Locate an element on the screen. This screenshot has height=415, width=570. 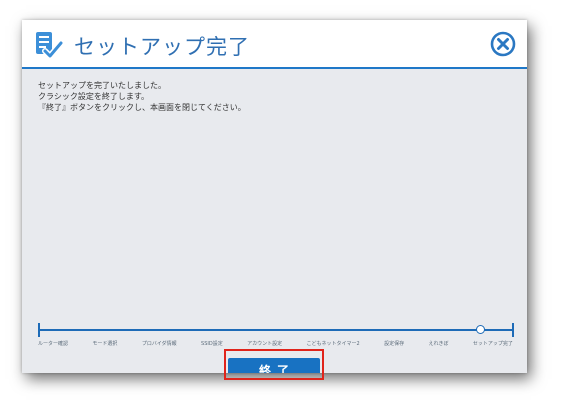
step-save-settings: 設定保存 is located at coordinates (394, 344).